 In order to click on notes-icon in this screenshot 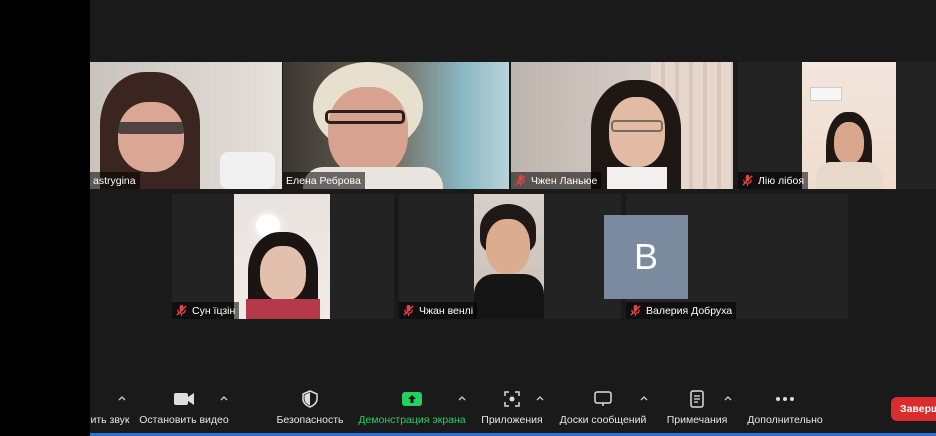, I will do `click(697, 399)`.